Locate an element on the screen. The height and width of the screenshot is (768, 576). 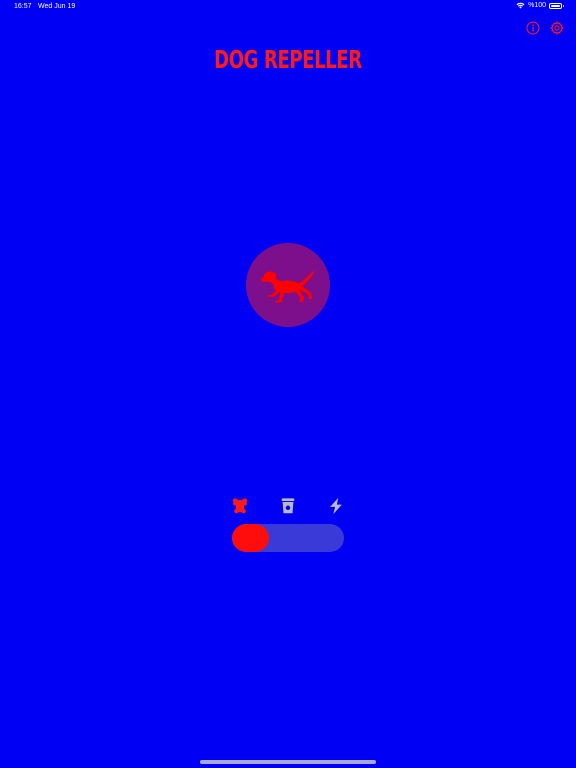
page-title: DOG REPELLER is located at coordinates (288, 59).